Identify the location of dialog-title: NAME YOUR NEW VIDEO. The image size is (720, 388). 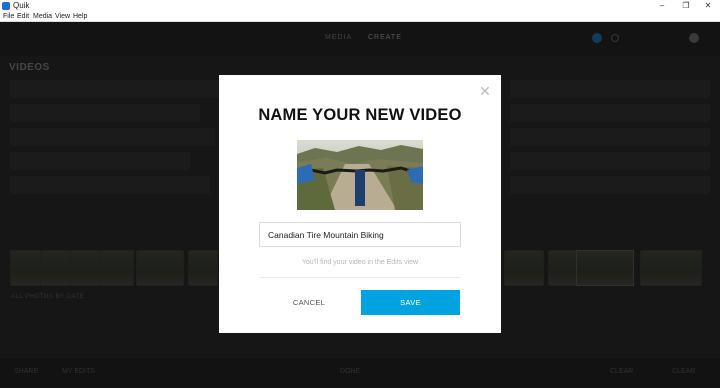
(360, 115).